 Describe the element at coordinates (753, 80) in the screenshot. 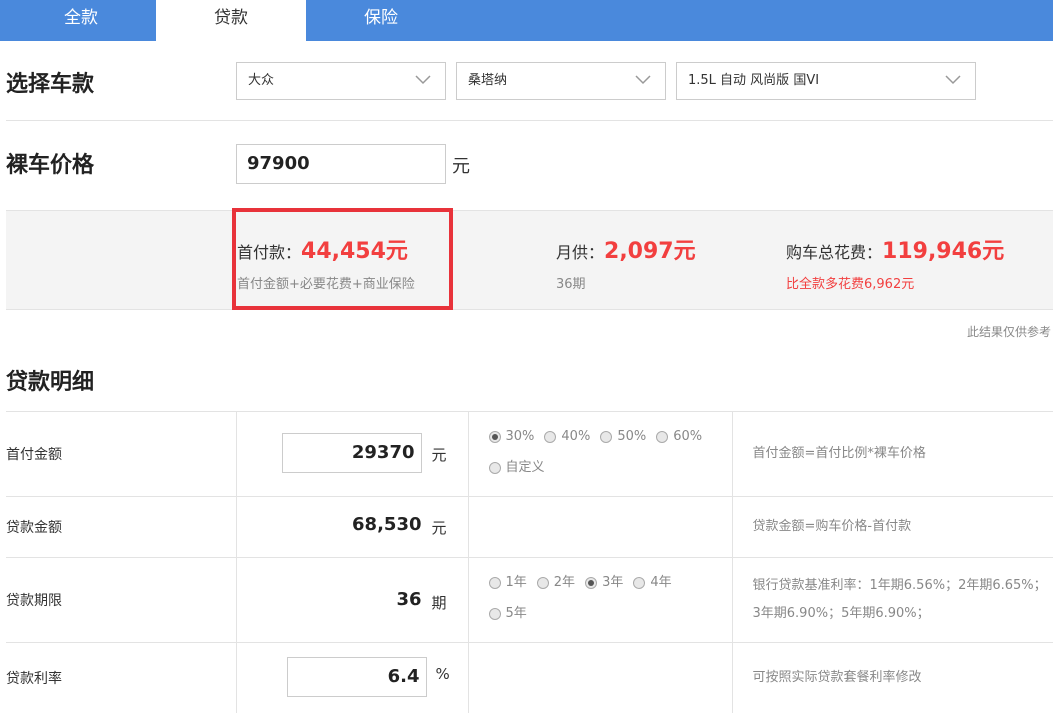

I see `trim-select-value: 1.5L 自动 风尚版 国VI` at that location.